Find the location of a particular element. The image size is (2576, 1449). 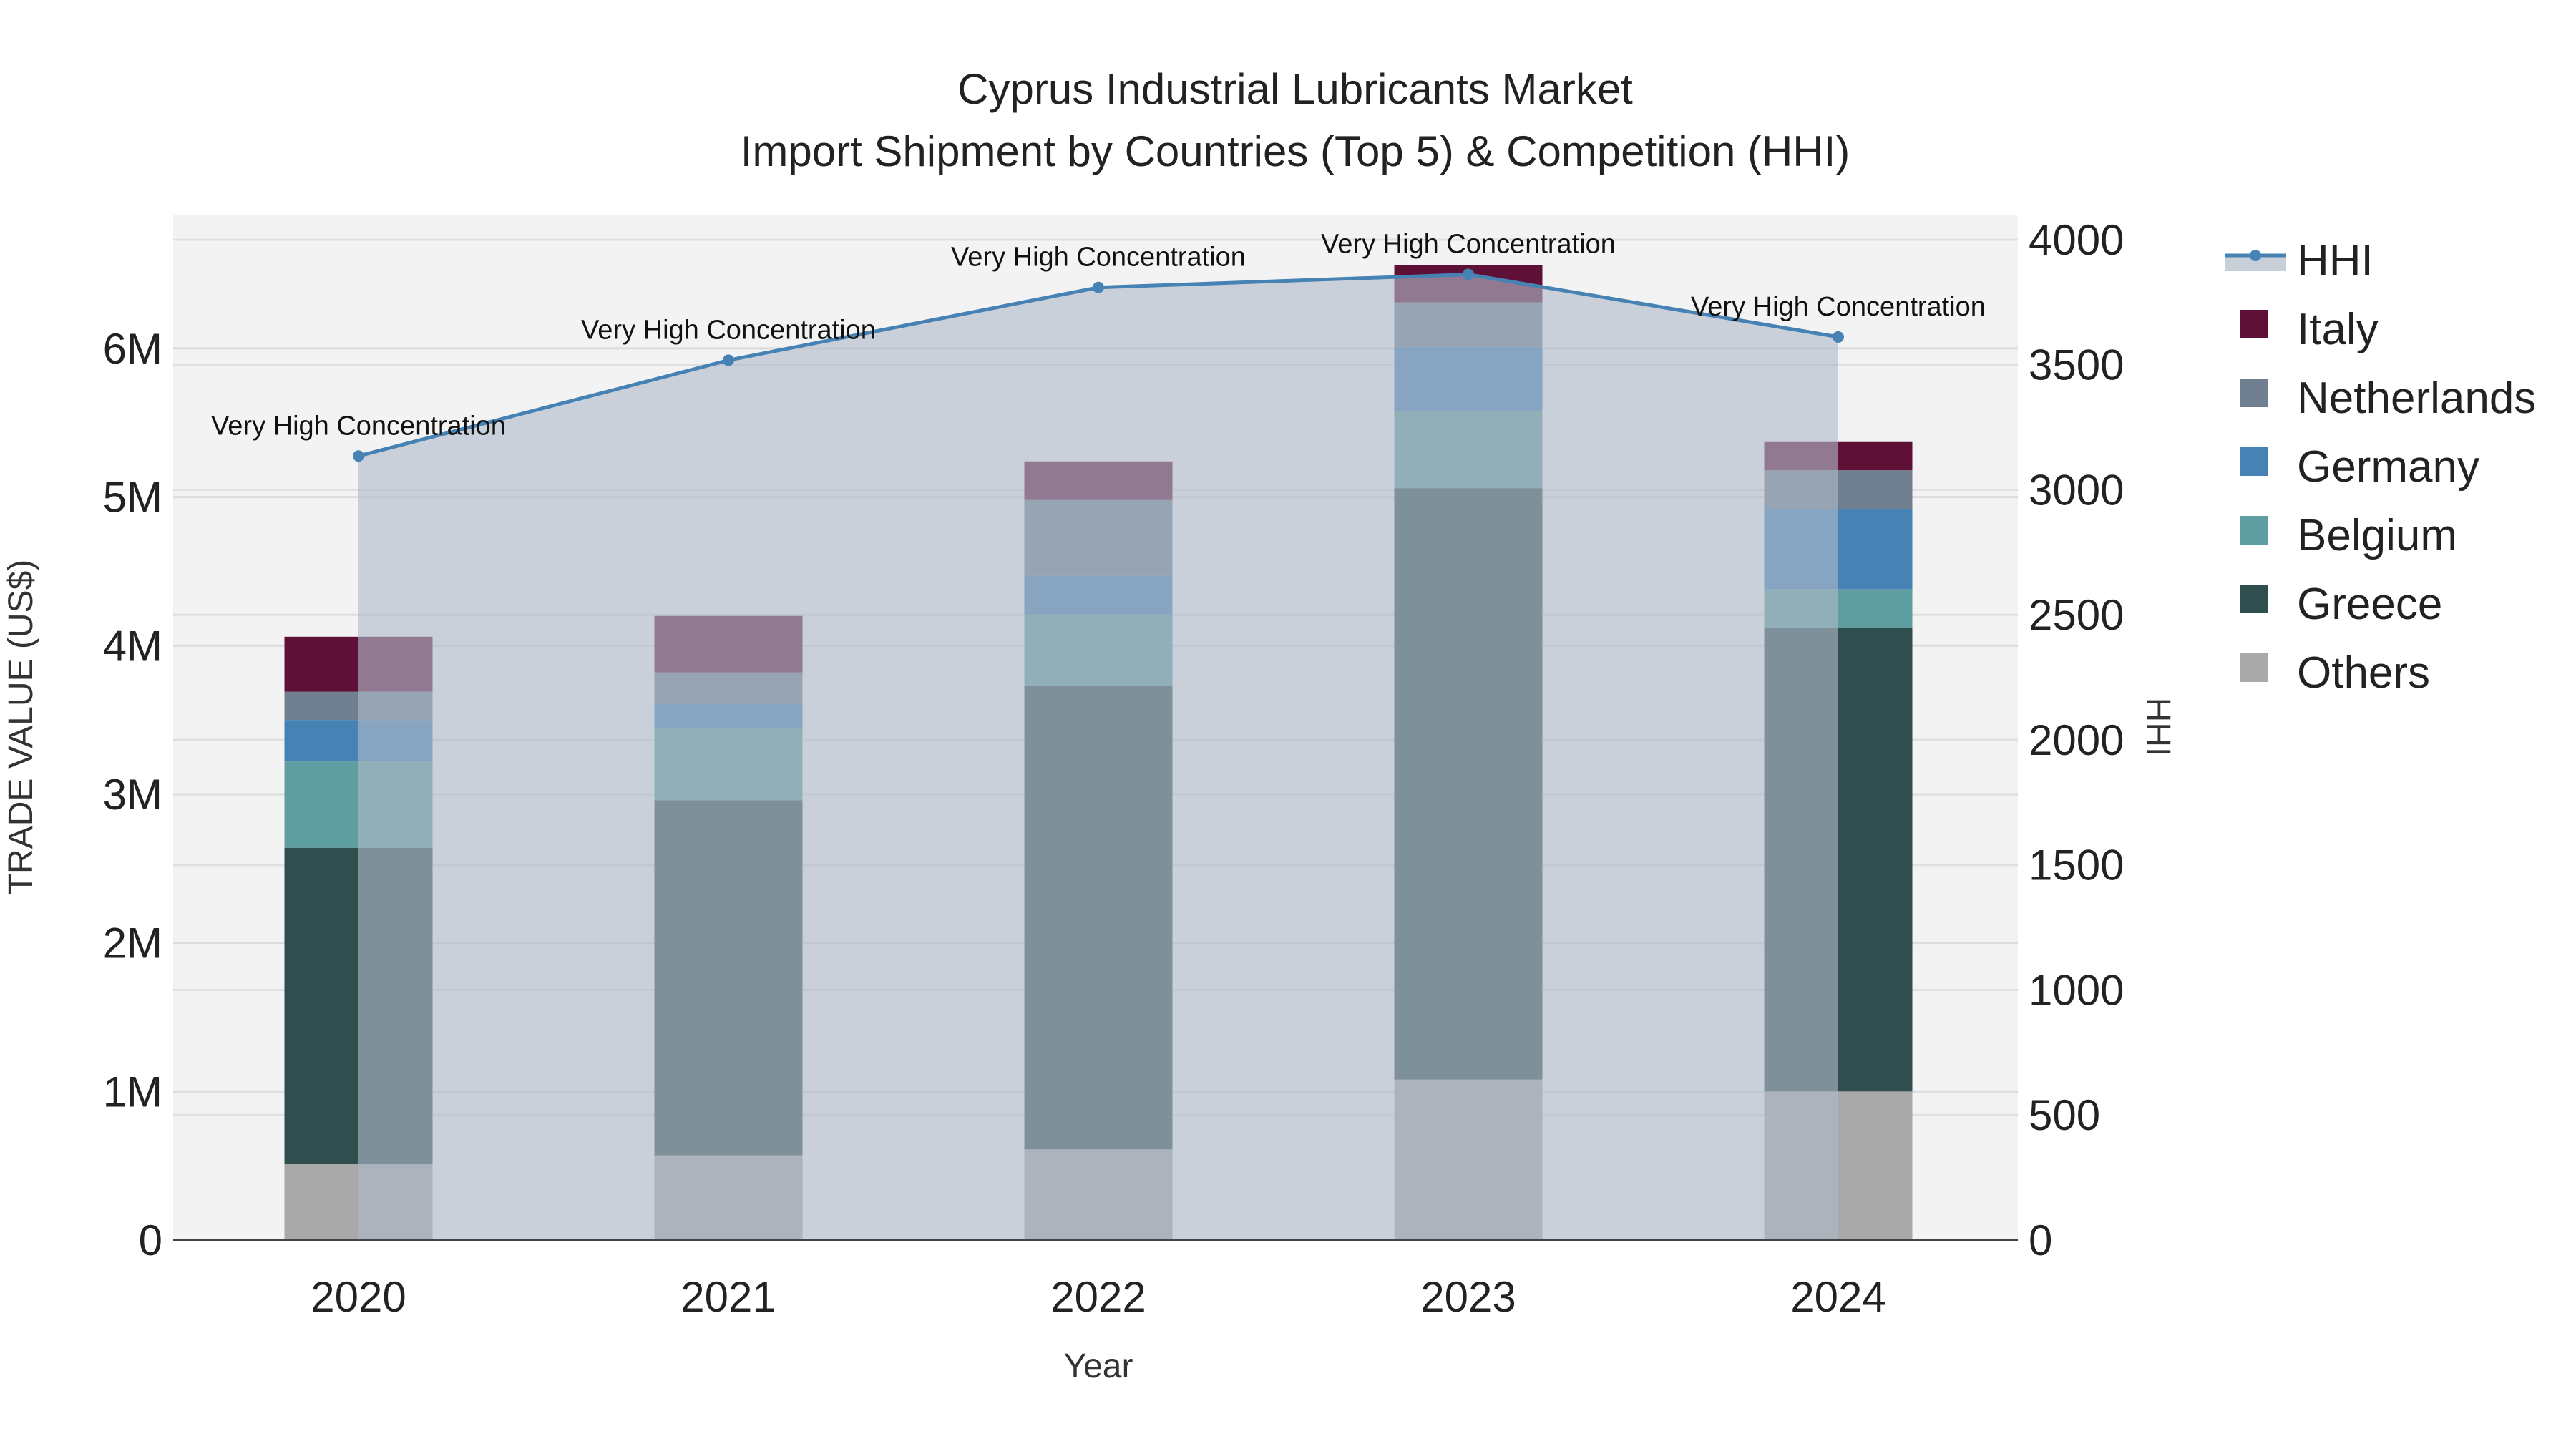

y2-tick-label: 2000 is located at coordinates (2076, 740).